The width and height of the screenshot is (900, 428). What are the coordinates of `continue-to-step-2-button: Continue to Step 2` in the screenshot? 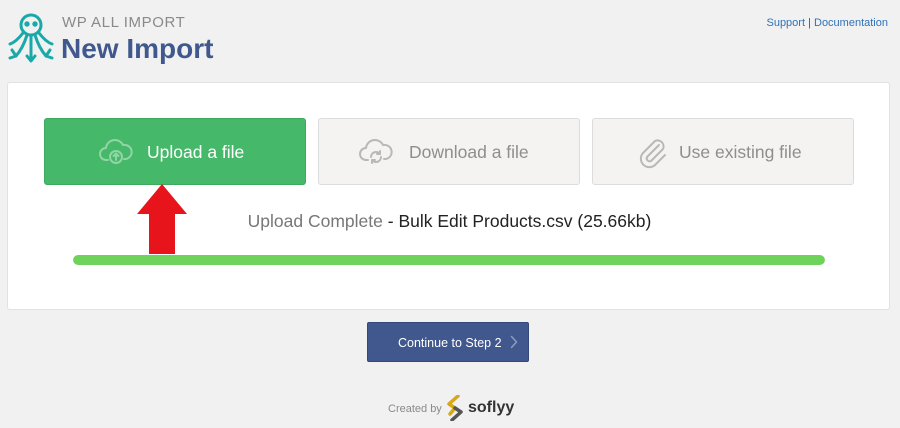 It's located at (448, 342).